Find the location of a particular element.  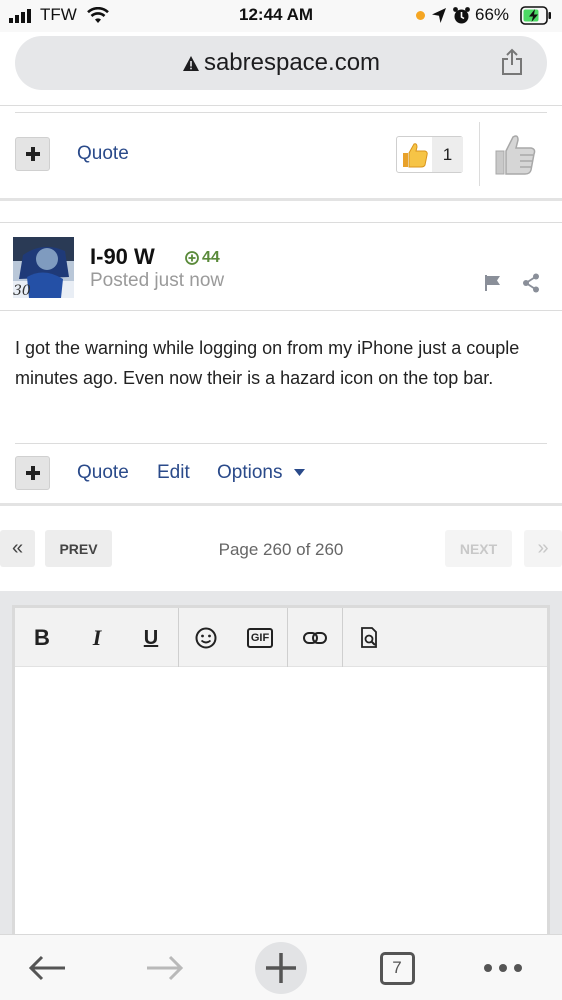

address-bar: sabrespace.com is located at coordinates (281, 63).